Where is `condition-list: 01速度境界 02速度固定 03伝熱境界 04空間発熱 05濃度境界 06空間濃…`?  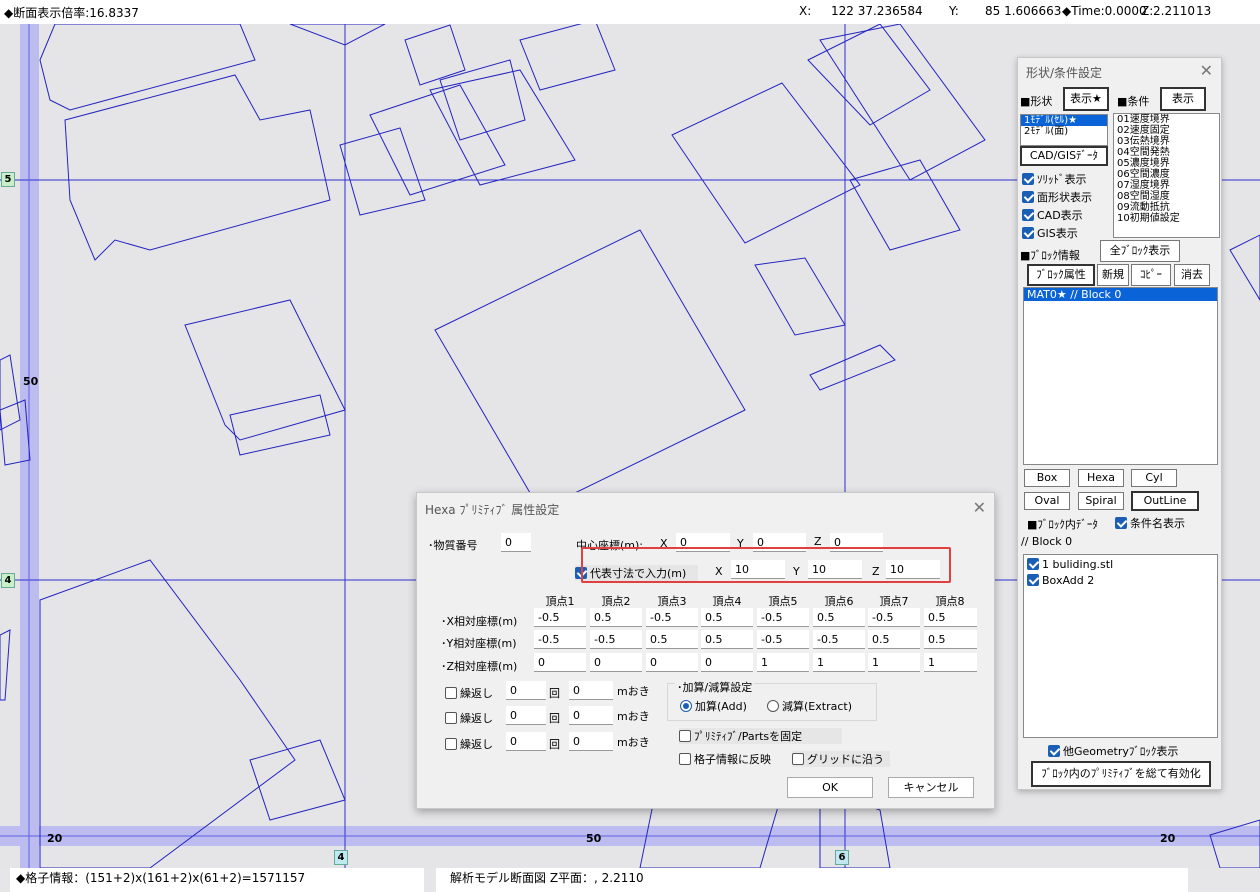 condition-list: 01速度境界 02速度固定 03伝熱境界 04空間発熱 05濃度境界 06空間濃… is located at coordinates (1166, 175).